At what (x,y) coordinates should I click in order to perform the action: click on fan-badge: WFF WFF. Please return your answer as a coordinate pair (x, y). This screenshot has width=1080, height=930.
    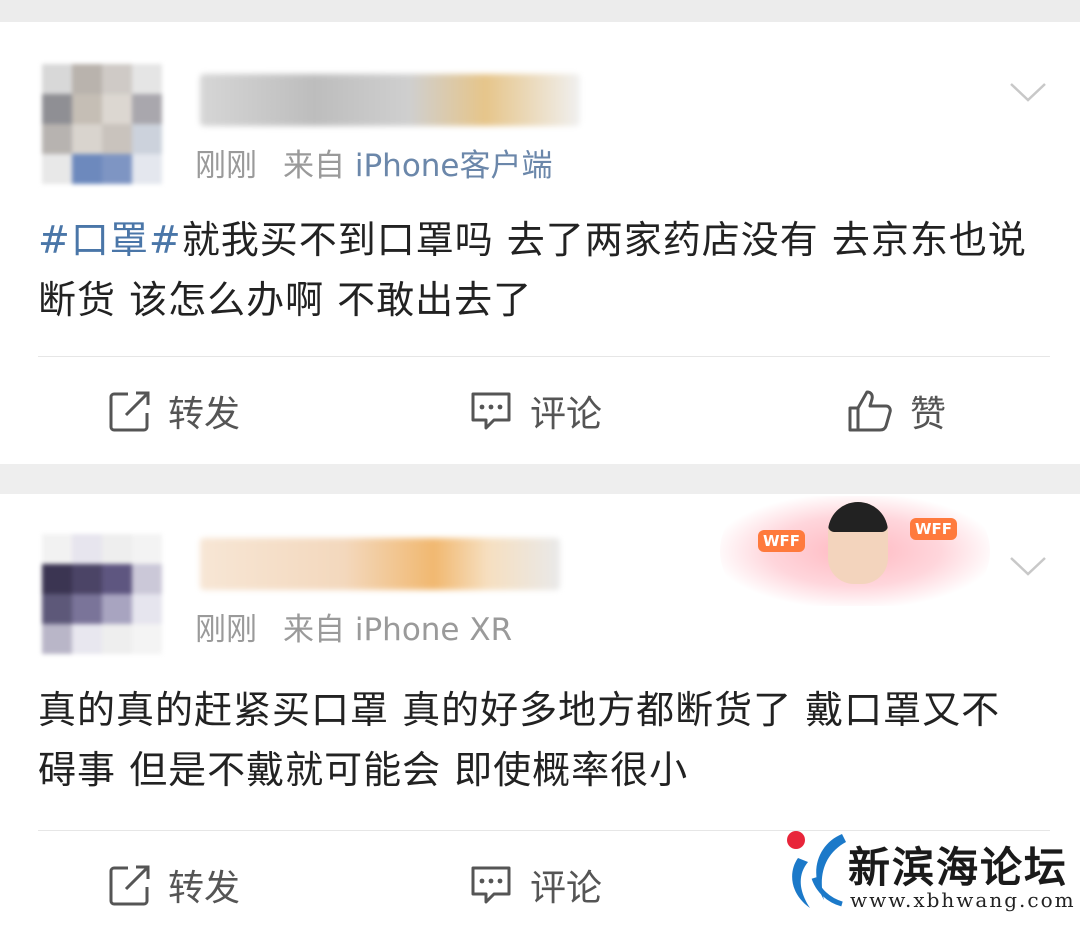
    Looking at the image, I should click on (855, 551).